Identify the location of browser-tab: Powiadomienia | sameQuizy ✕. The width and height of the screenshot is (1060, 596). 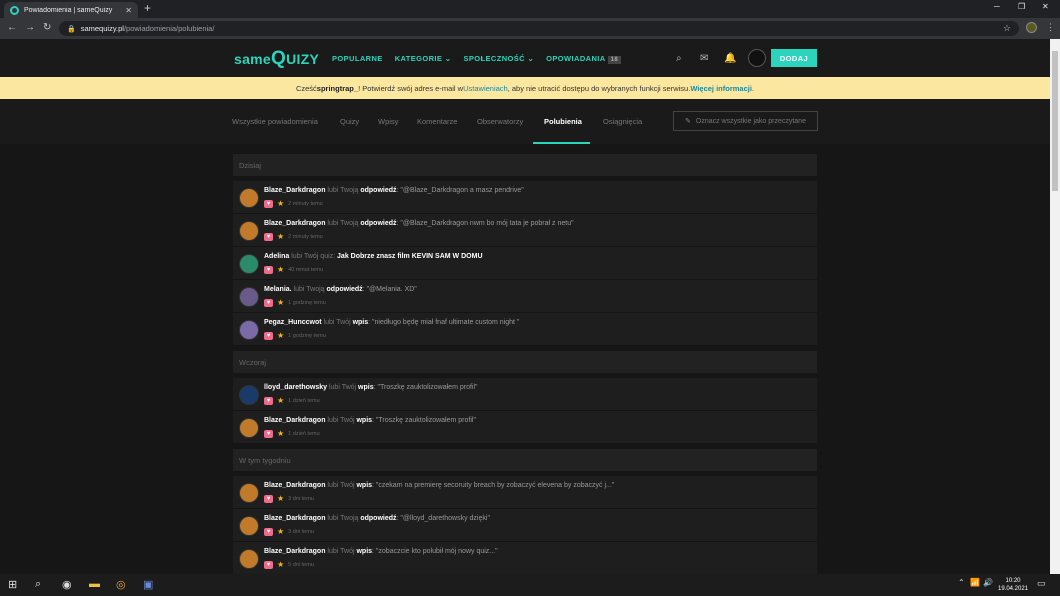
(71, 10).